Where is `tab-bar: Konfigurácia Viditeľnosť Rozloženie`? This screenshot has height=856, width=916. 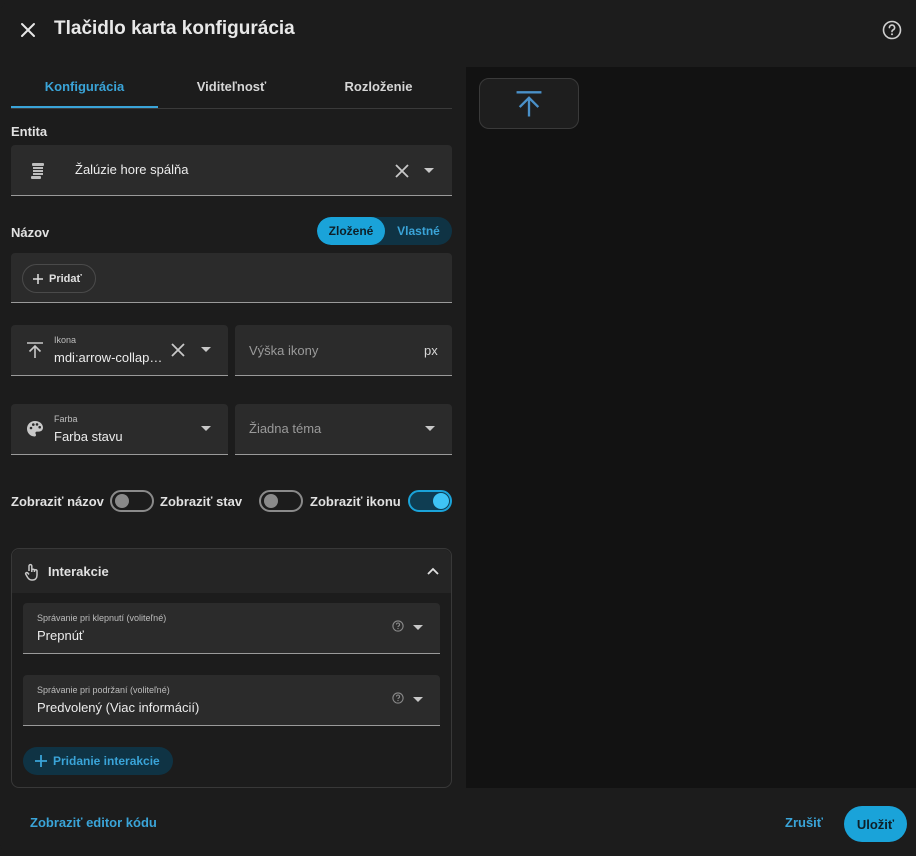
tab-bar: Konfigurácia Viditeľnosť Rozloženie is located at coordinates (231, 88).